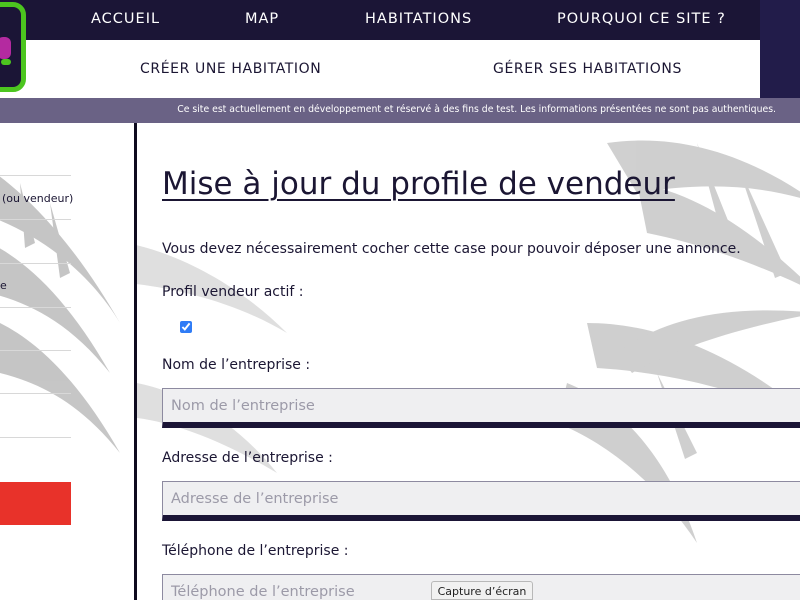 Image resolution: width=800 pixels, height=601 pixels. I want to click on seller-active-label: Profil vendeur actif :, so click(233, 292).